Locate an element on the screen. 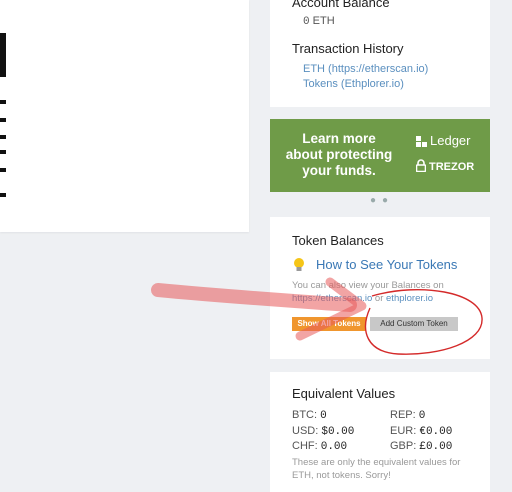 The image size is (512, 492). balance-unit: ETH is located at coordinates (323, 21).